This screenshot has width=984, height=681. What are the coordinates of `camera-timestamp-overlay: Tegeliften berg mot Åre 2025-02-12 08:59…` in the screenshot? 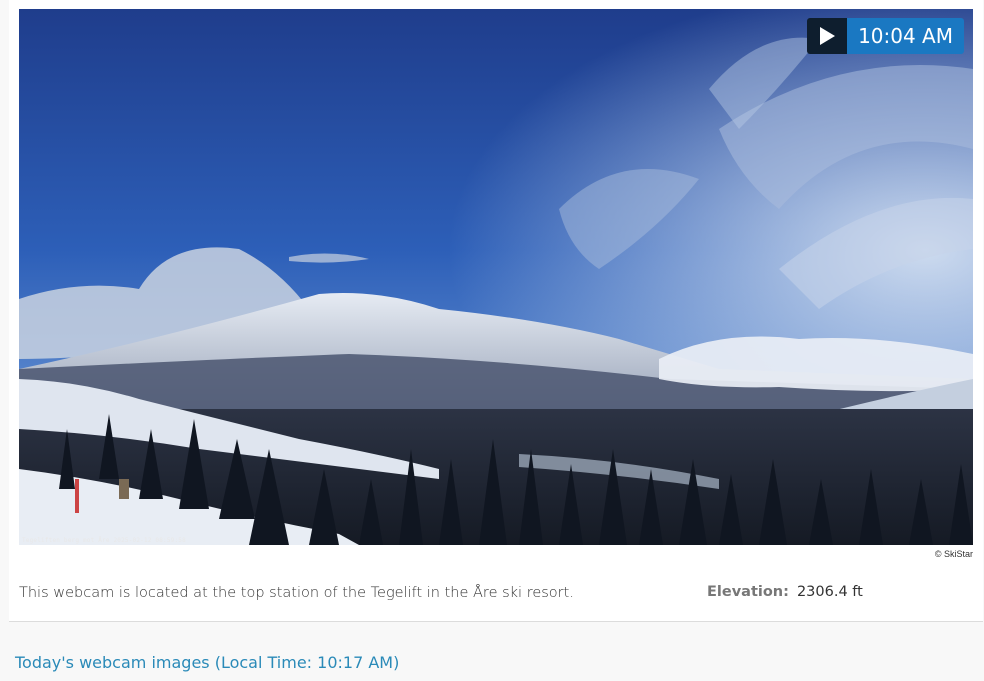 It's located at (104, 540).